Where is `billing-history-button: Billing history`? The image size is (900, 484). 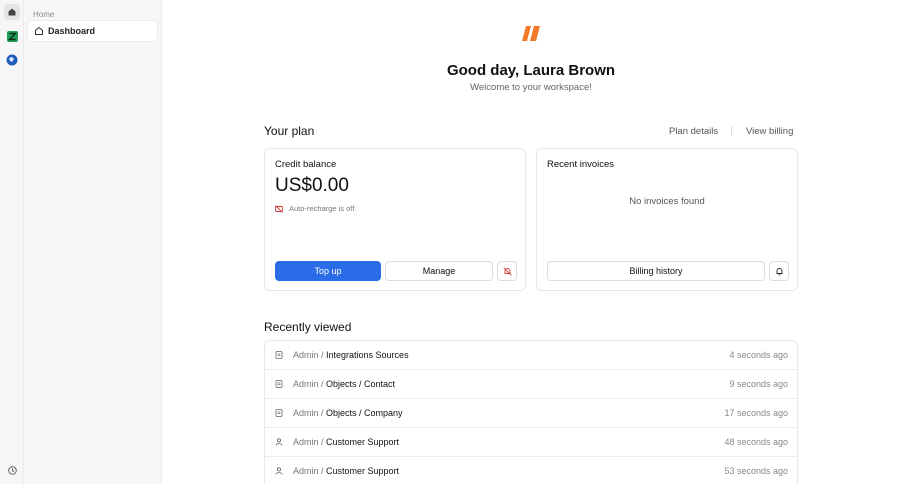
billing-history-button: Billing history is located at coordinates (656, 271).